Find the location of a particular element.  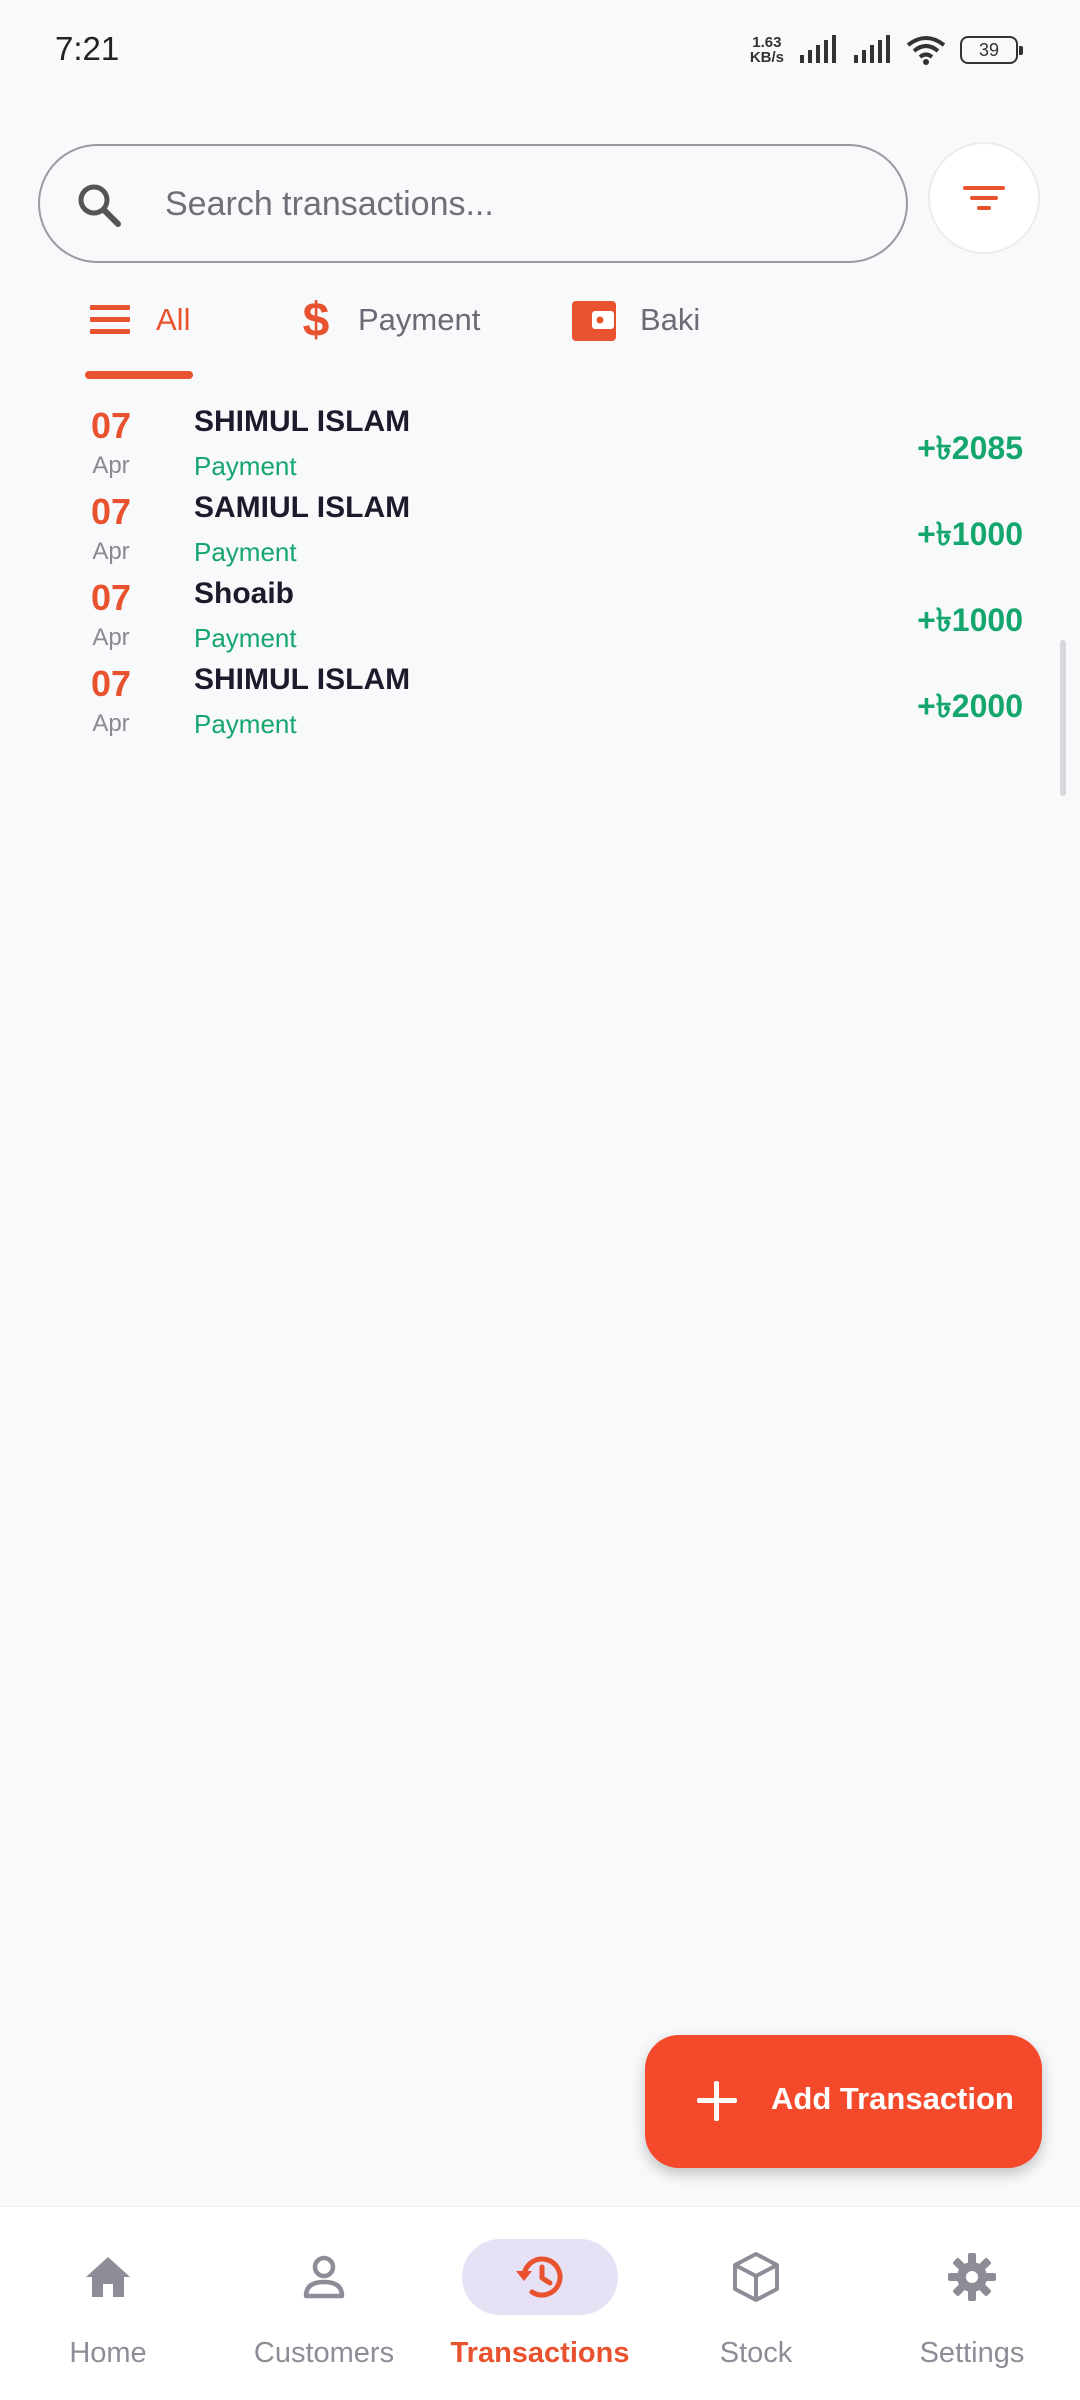

nav-transactions: Transactions is located at coordinates (540, 2303).